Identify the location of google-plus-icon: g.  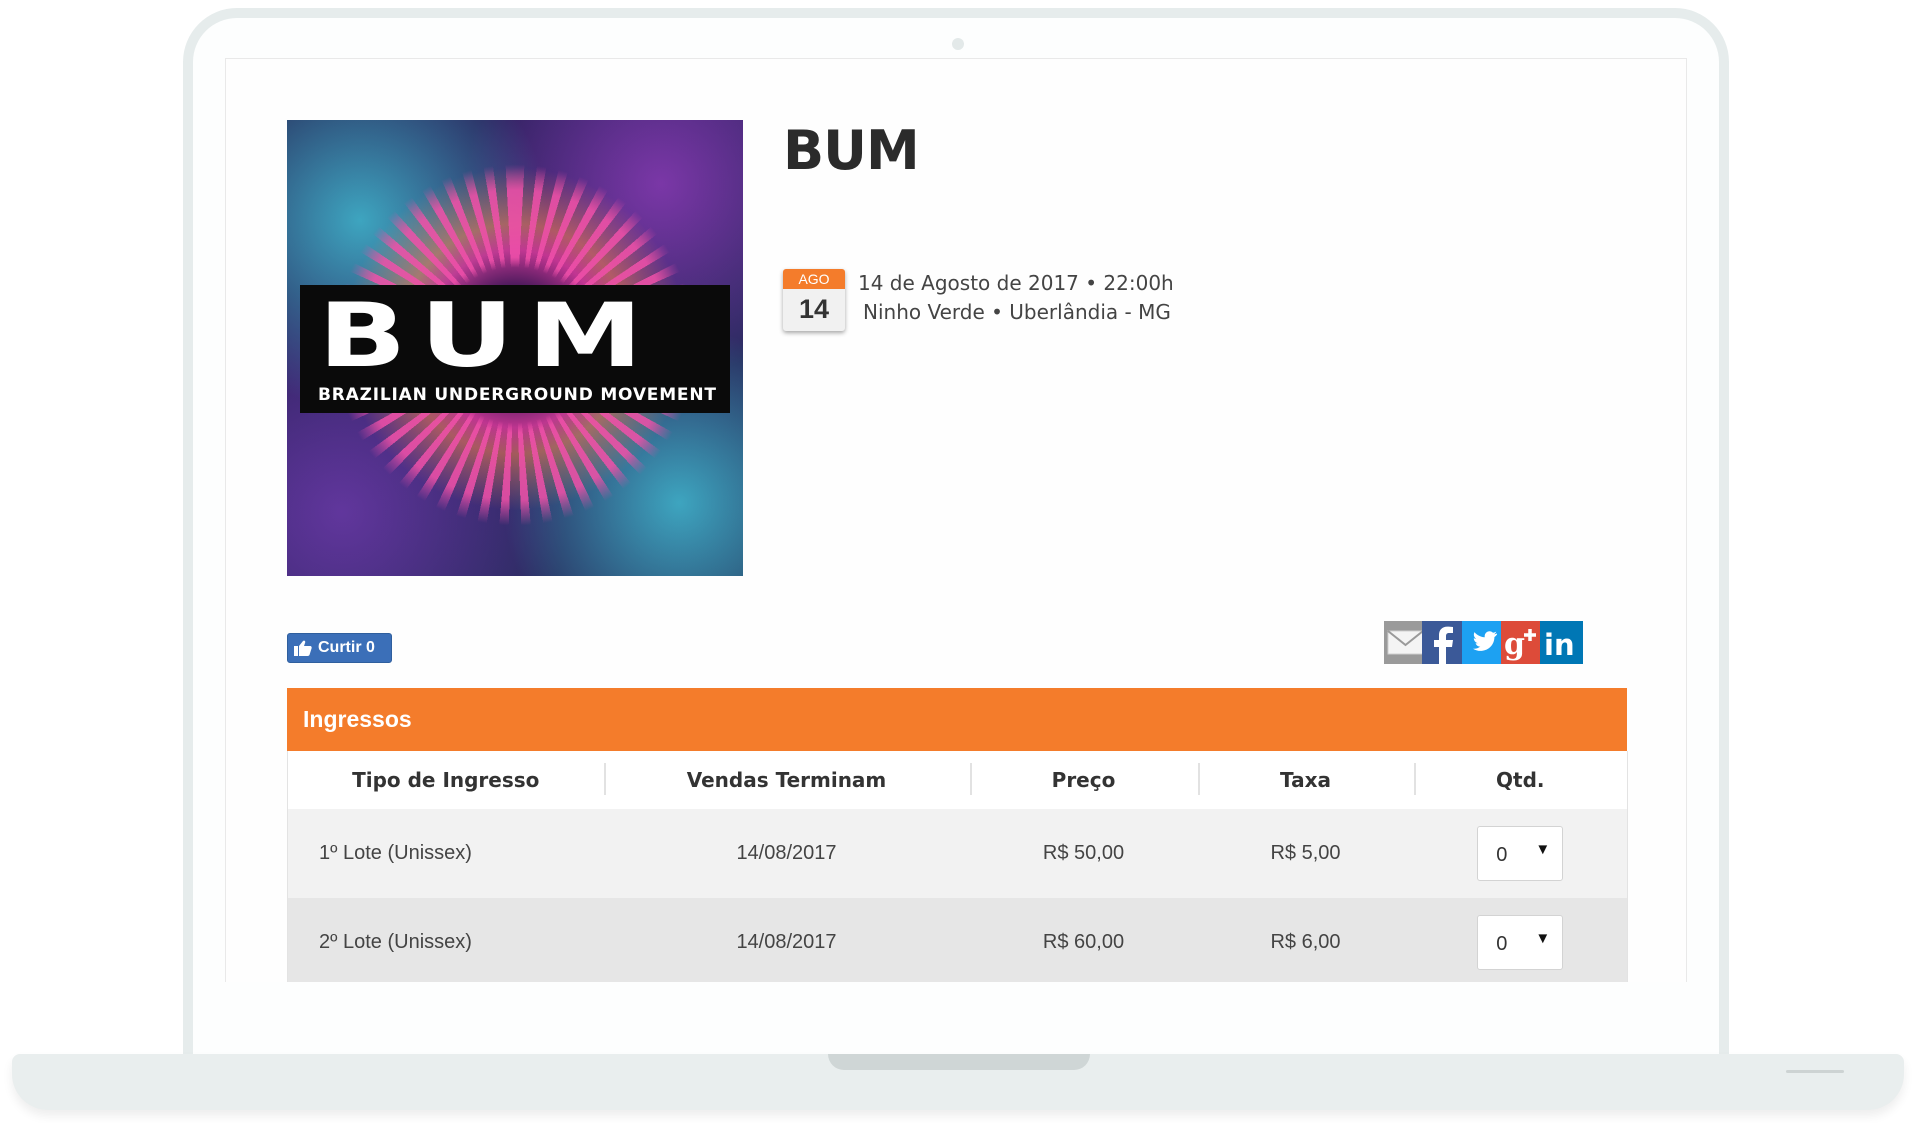
(1522, 642).